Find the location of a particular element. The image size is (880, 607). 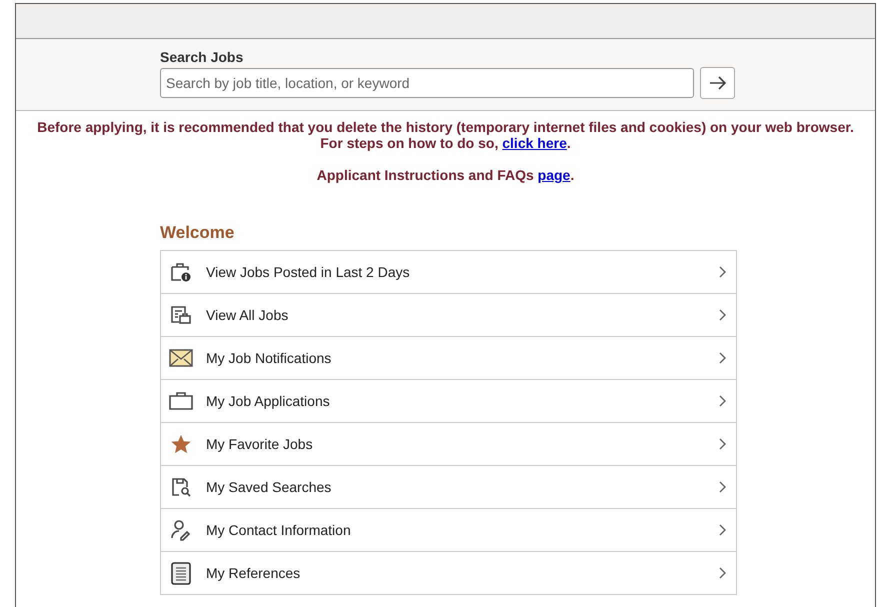

instructions-period: . is located at coordinates (572, 175).